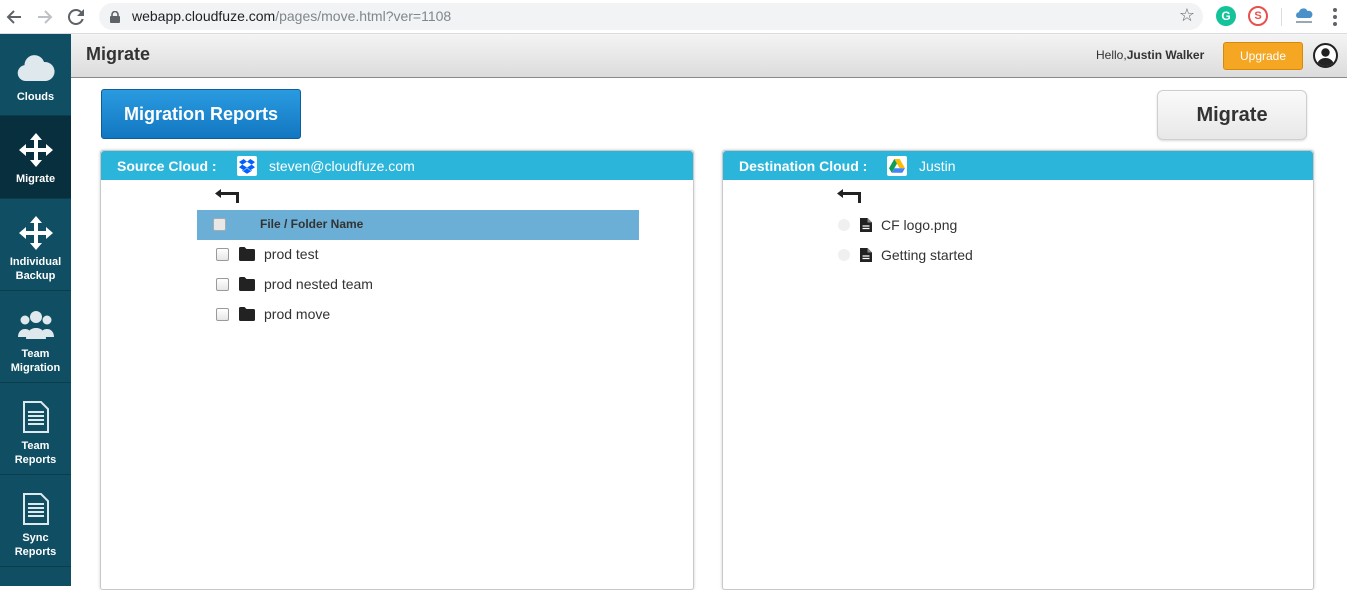 The width and height of the screenshot is (1347, 590). What do you see at coordinates (342, 166) in the screenshot?
I see `source-account-email: steven@cloudfuze.com` at bounding box center [342, 166].